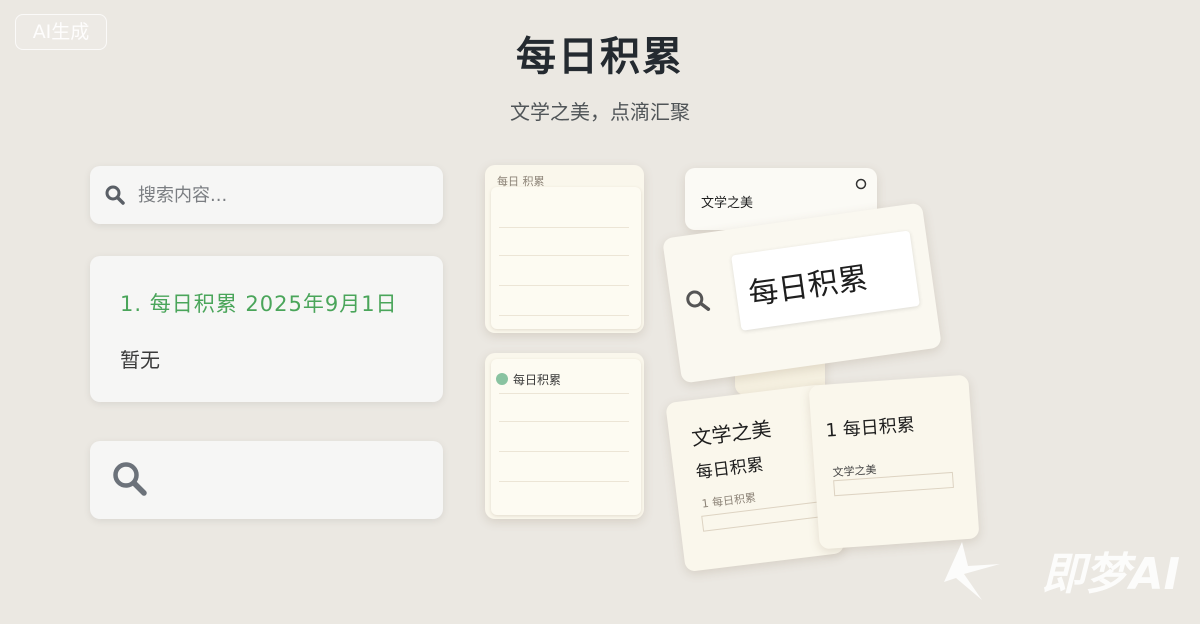 The width and height of the screenshot is (1200, 624). What do you see at coordinates (600, 57) in the screenshot?
I see `page-title: 每日积累` at bounding box center [600, 57].